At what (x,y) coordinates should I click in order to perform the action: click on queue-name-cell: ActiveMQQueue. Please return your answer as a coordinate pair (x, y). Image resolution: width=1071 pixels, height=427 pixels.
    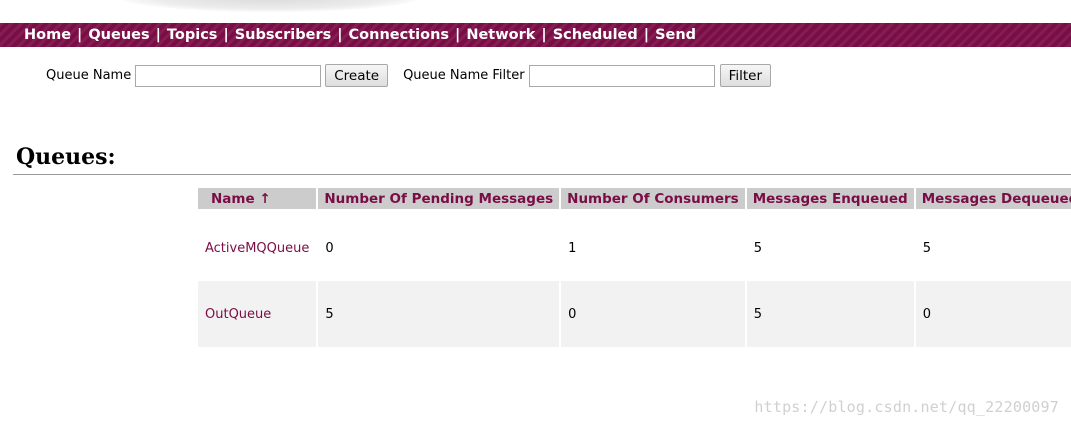
    Looking at the image, I should click on (257, 248).